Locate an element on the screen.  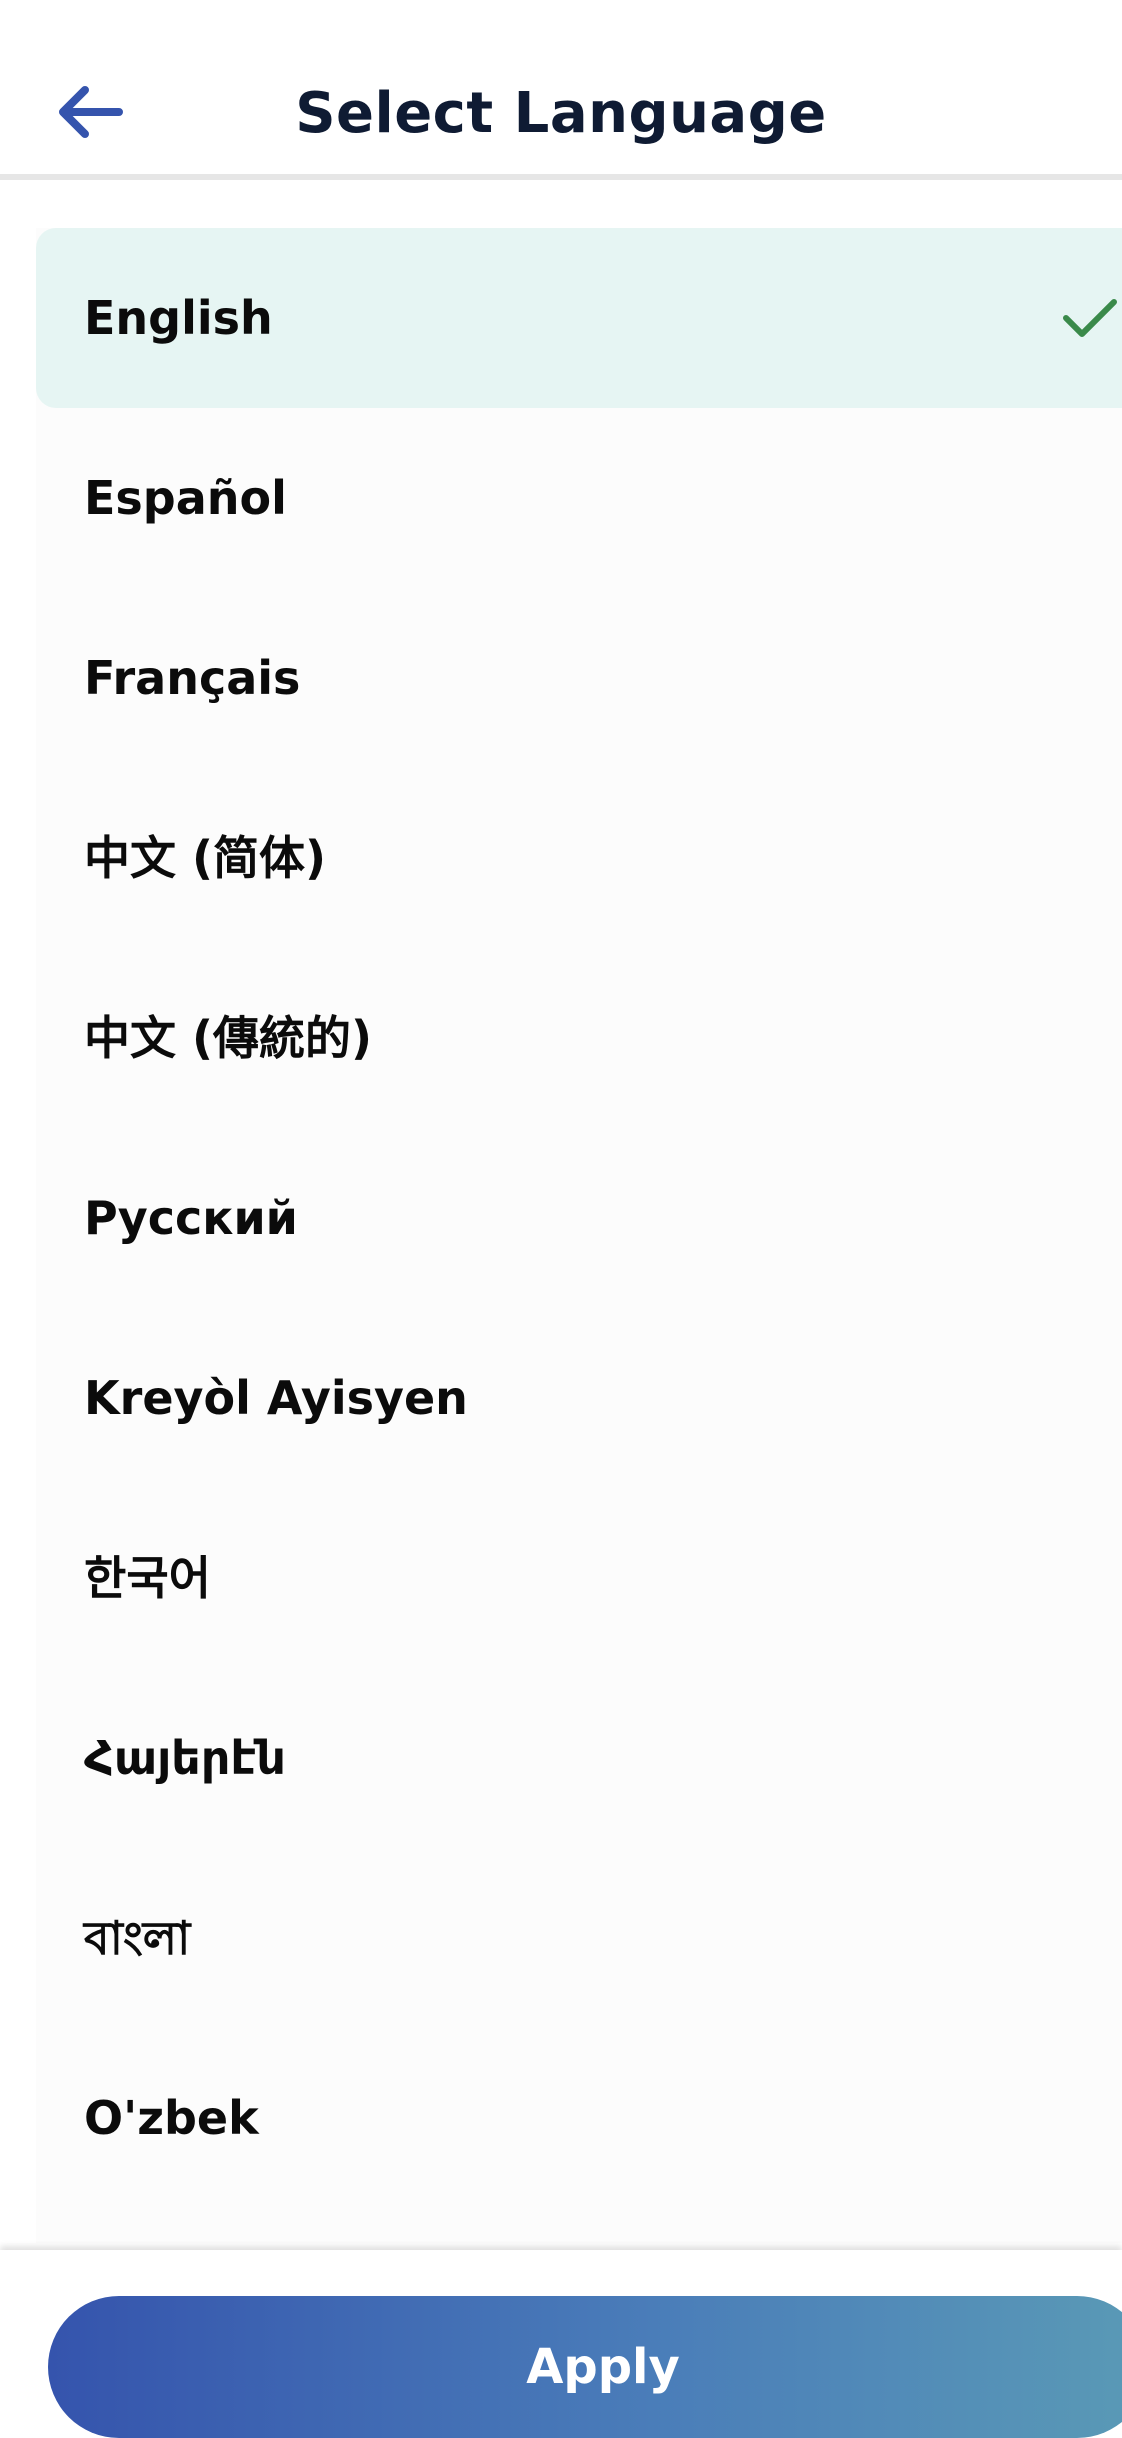
language-option: Русский is located at coordinates (579, 1218).